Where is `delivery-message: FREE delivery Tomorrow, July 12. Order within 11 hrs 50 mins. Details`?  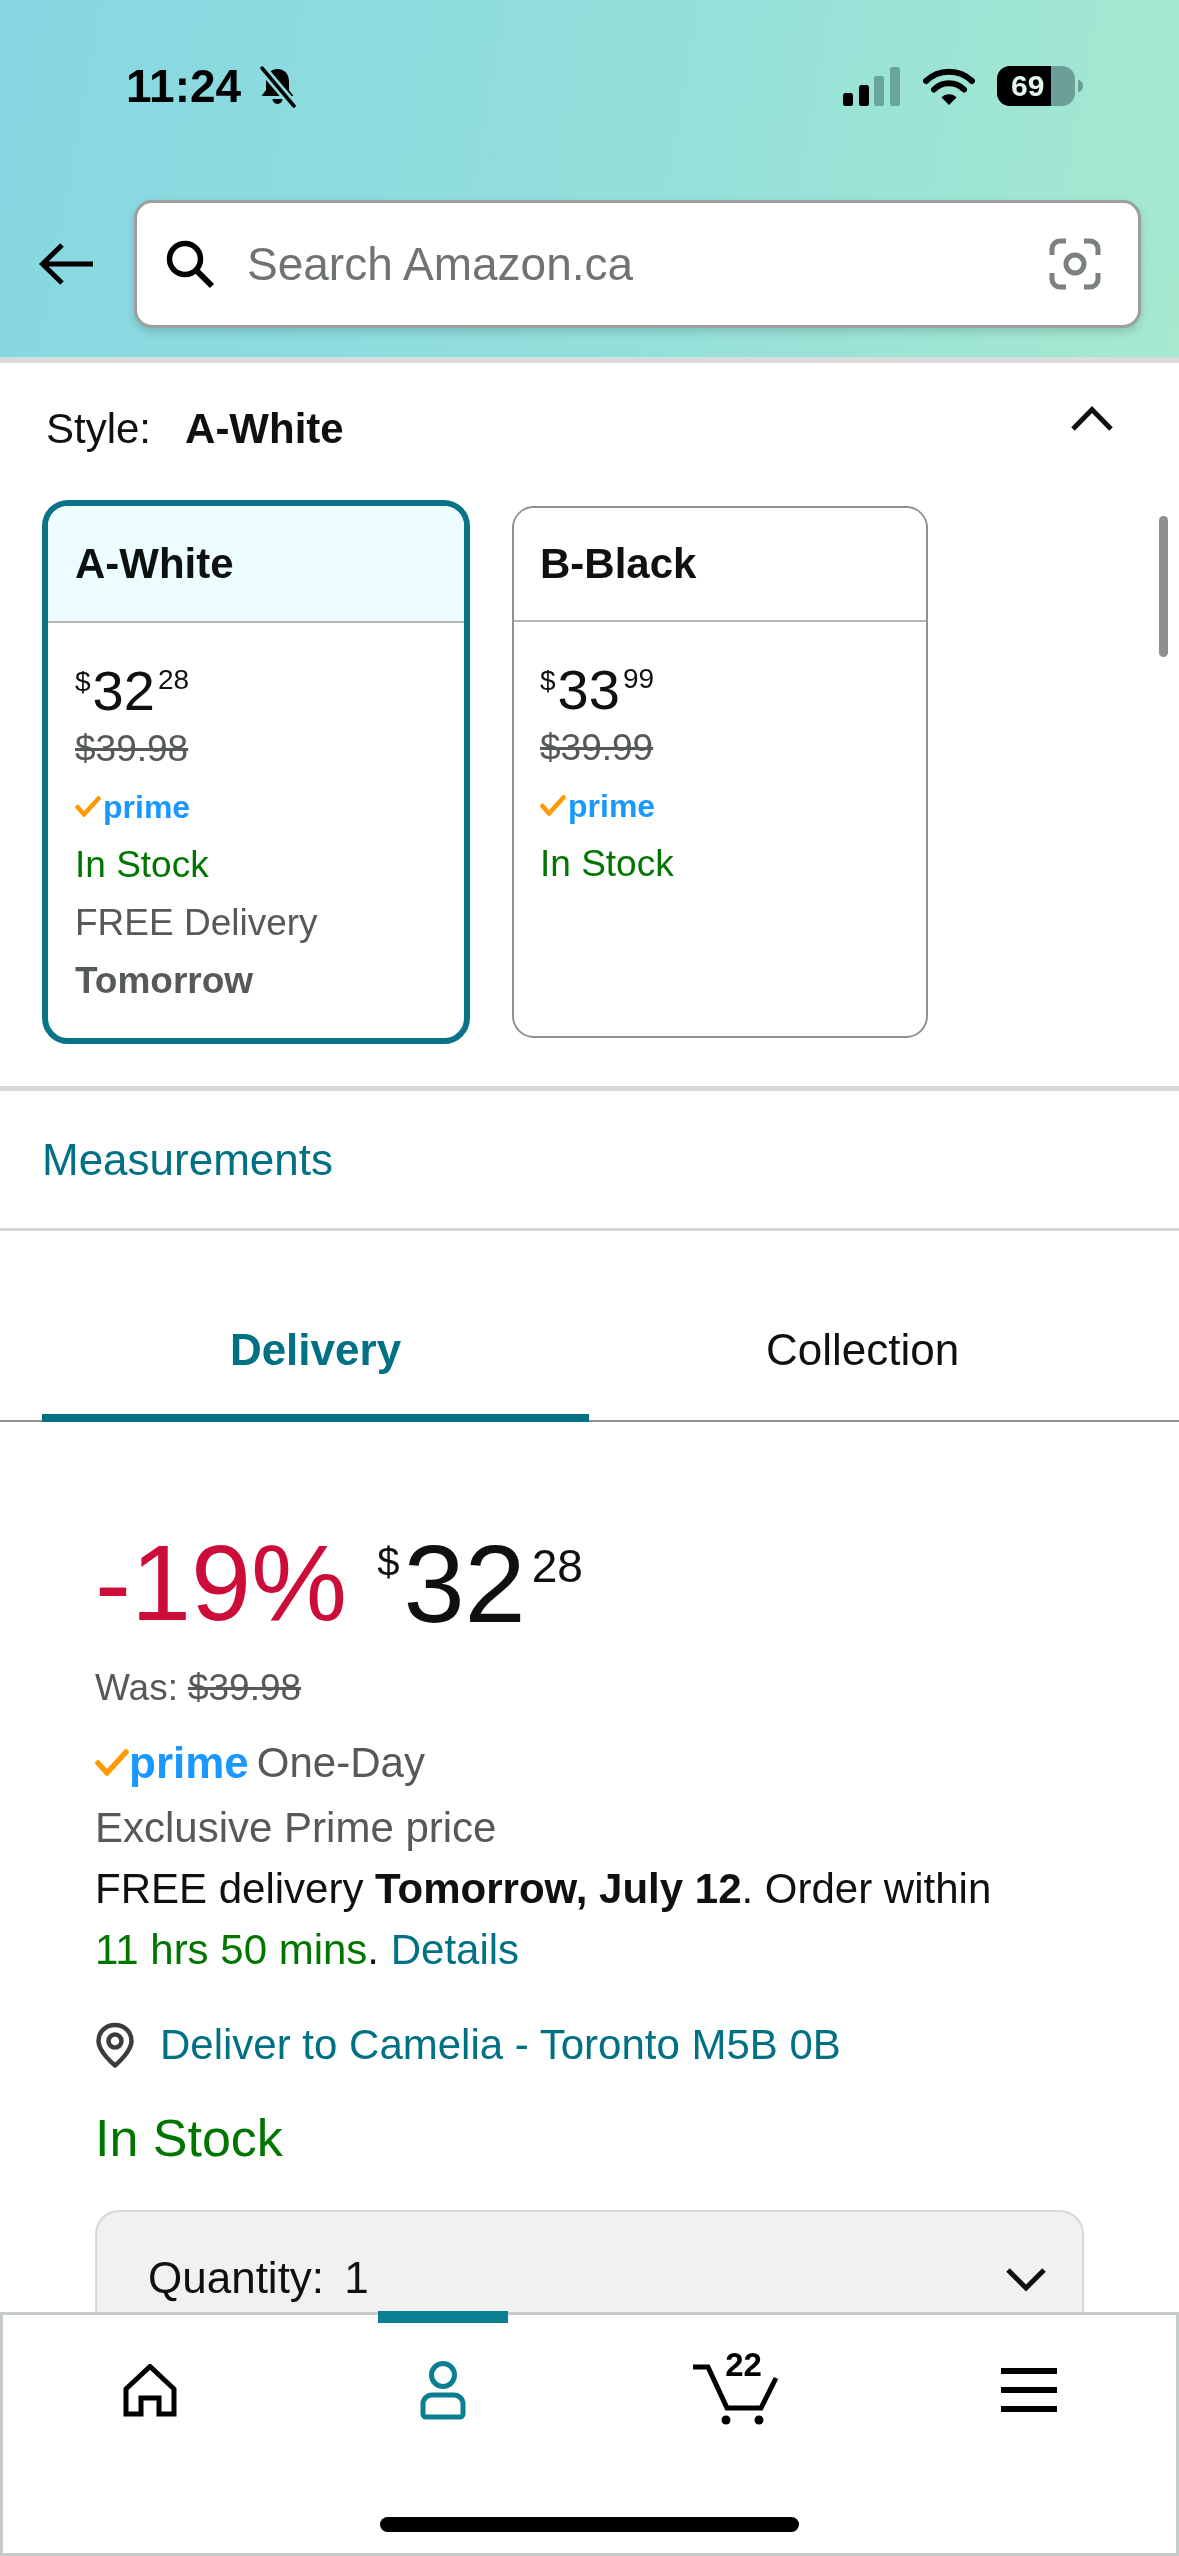
delivery-message: FREE delivery Tomorrow, July 12. Order within 11 hrs 50 mins. Details is located at coordinates (544, 1919).